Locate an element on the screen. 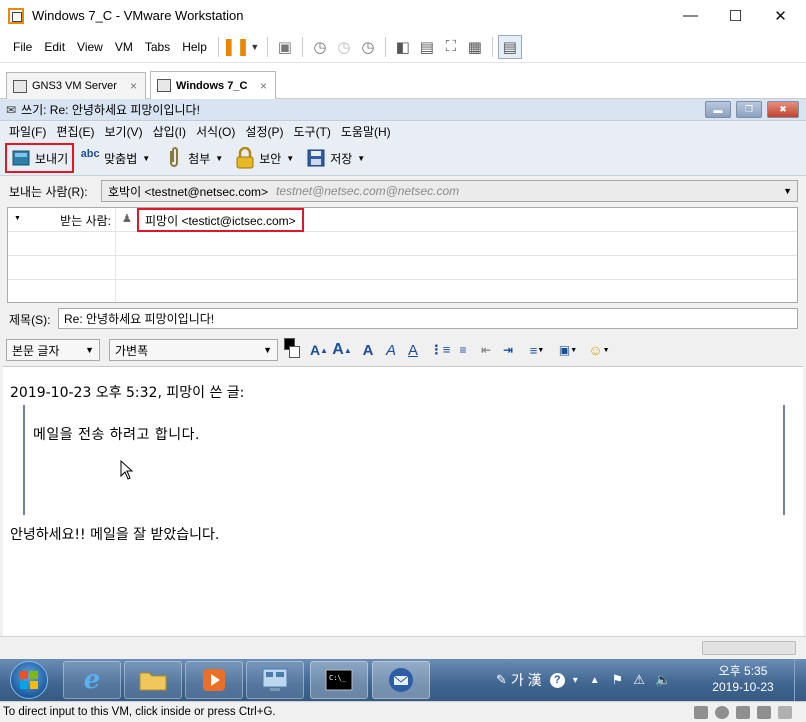  text-color-picker is located at coordinates (292, 348).